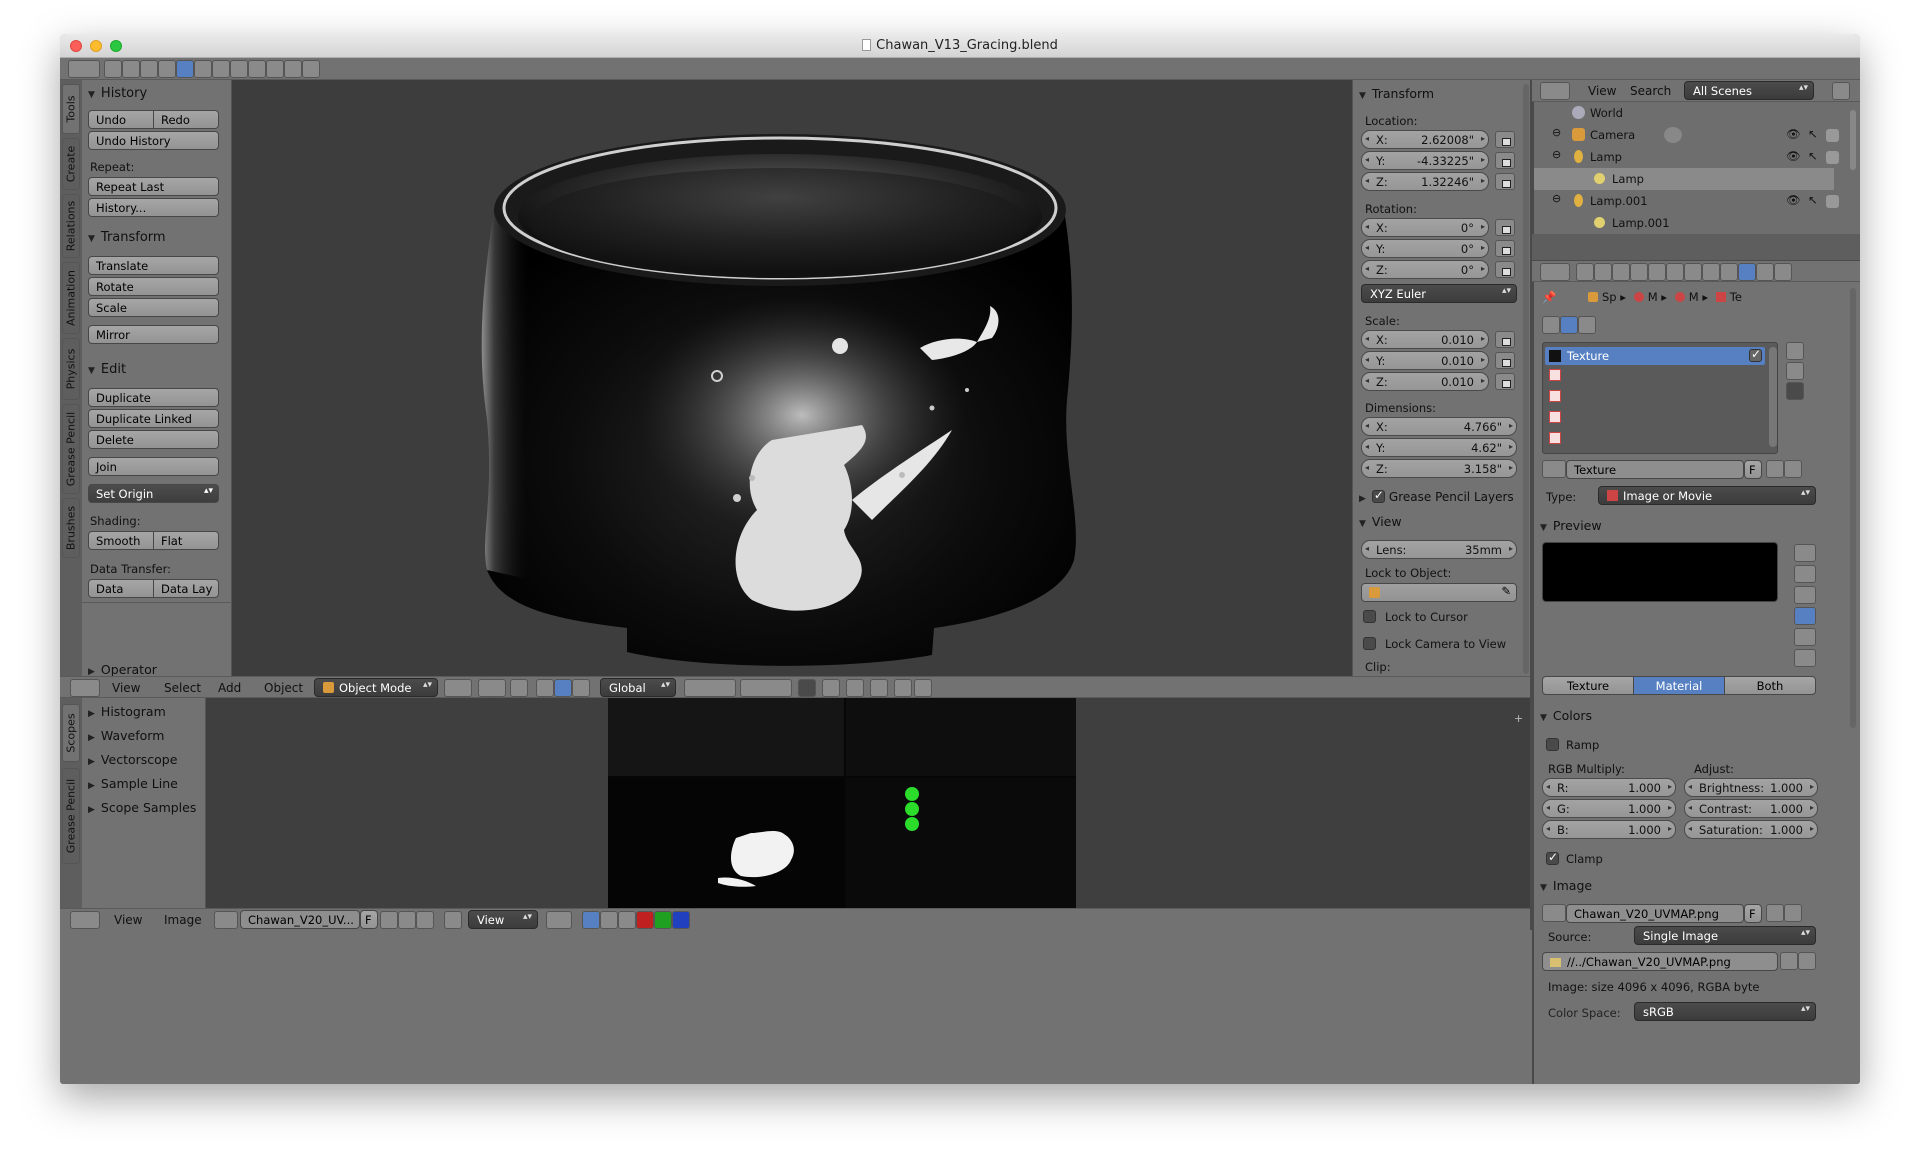 This screenshot has height=1172, width=1920. Describe the element at coordinates (581, 688) in the screenshot. I see `scale-manipulator-icon` at that location.